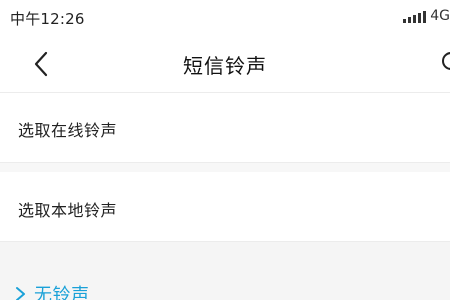  I want to click on search-icon, so click(446, 61).